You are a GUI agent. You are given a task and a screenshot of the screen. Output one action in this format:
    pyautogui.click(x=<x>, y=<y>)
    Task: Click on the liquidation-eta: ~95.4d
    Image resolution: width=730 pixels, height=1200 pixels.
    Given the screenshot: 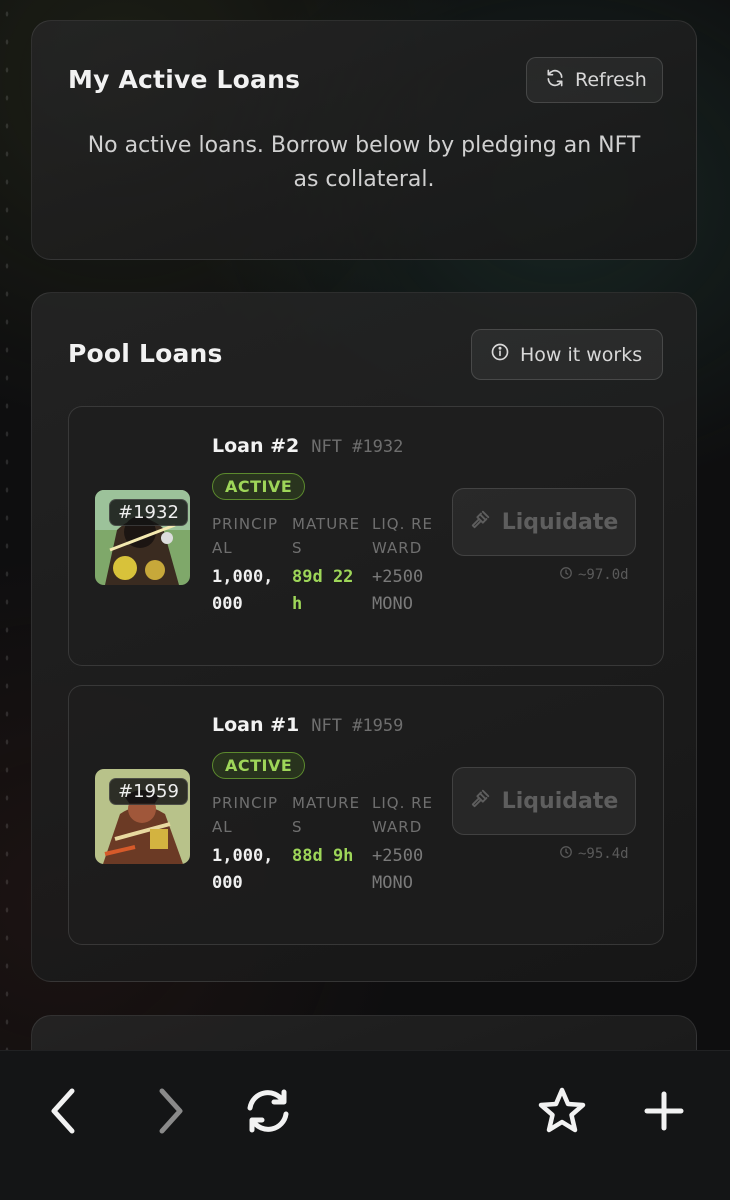 What is the action you would take?
    pyautogui.click(x=594, y=854)
    